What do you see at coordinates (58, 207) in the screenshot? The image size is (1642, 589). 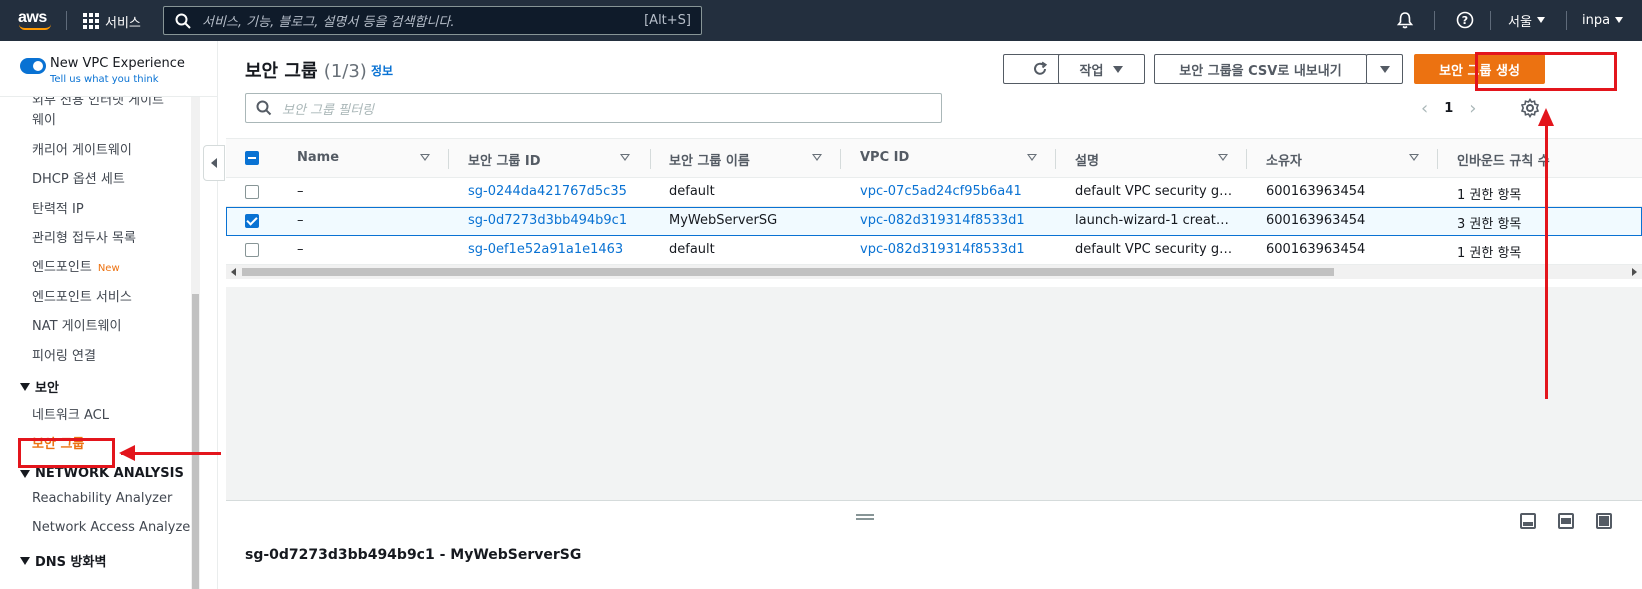 I see `sidebar-item-elastic-ip: 탄력적 IP` at bounding box center [58, 207].